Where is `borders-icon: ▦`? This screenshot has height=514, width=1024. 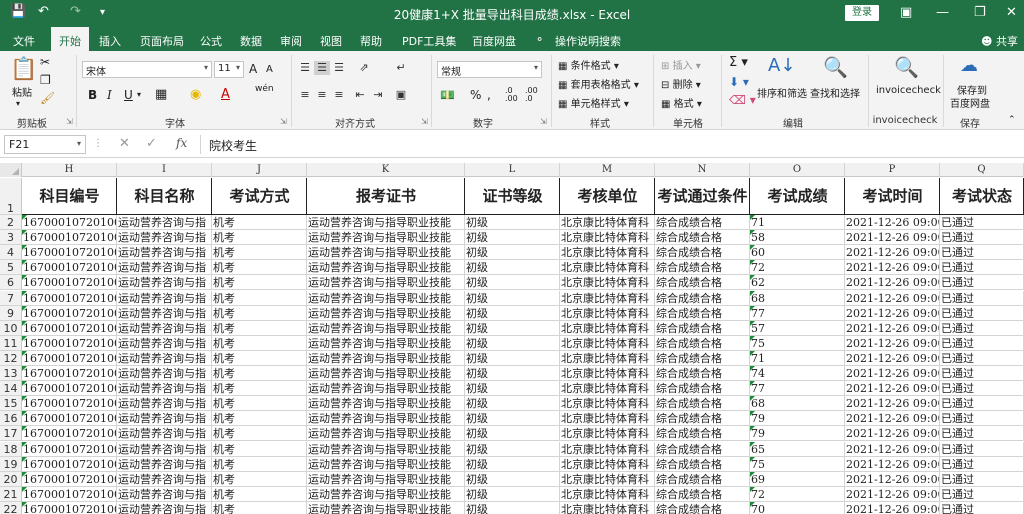
borders-icon: ▦ is located at coordinates (161, 94).